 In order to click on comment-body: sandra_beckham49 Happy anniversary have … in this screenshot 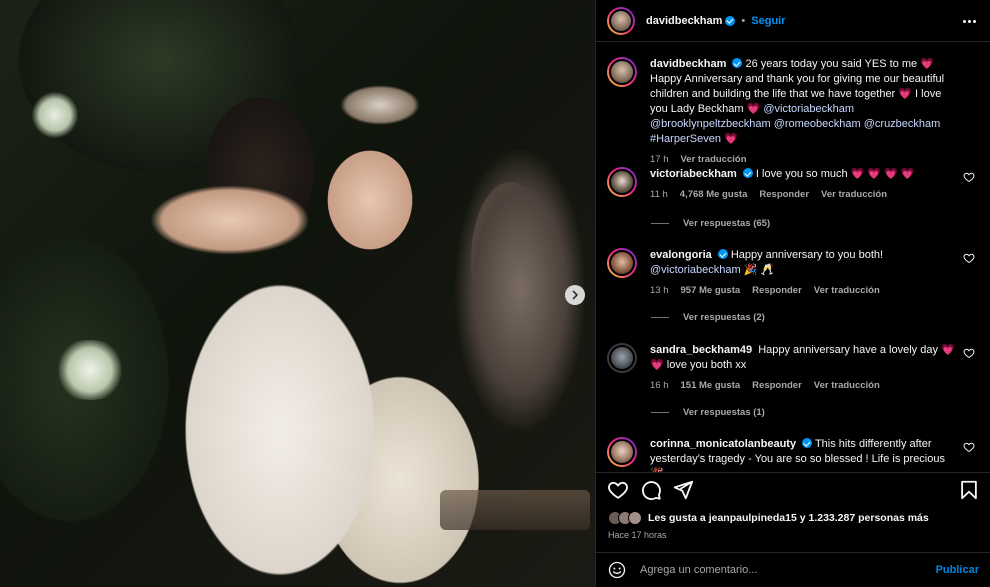, I will do `click(814, 368)`.